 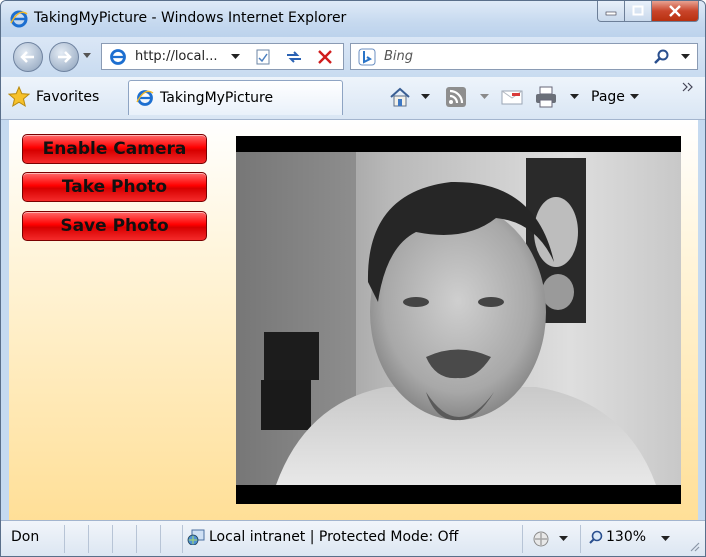 I want to click on maximize-button, so click(x=638, y=11).